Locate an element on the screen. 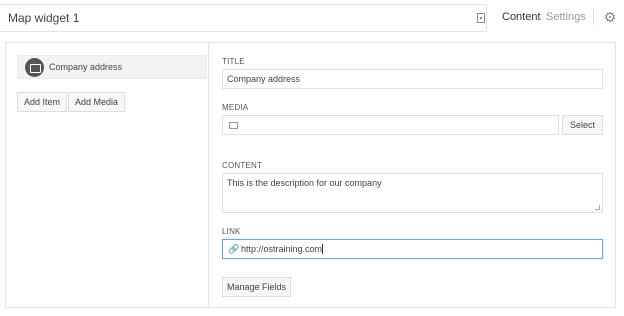 Image resolution: width=624 pixels, height=316 pixels. tab-content: Content is located at coordinates (521, 17).